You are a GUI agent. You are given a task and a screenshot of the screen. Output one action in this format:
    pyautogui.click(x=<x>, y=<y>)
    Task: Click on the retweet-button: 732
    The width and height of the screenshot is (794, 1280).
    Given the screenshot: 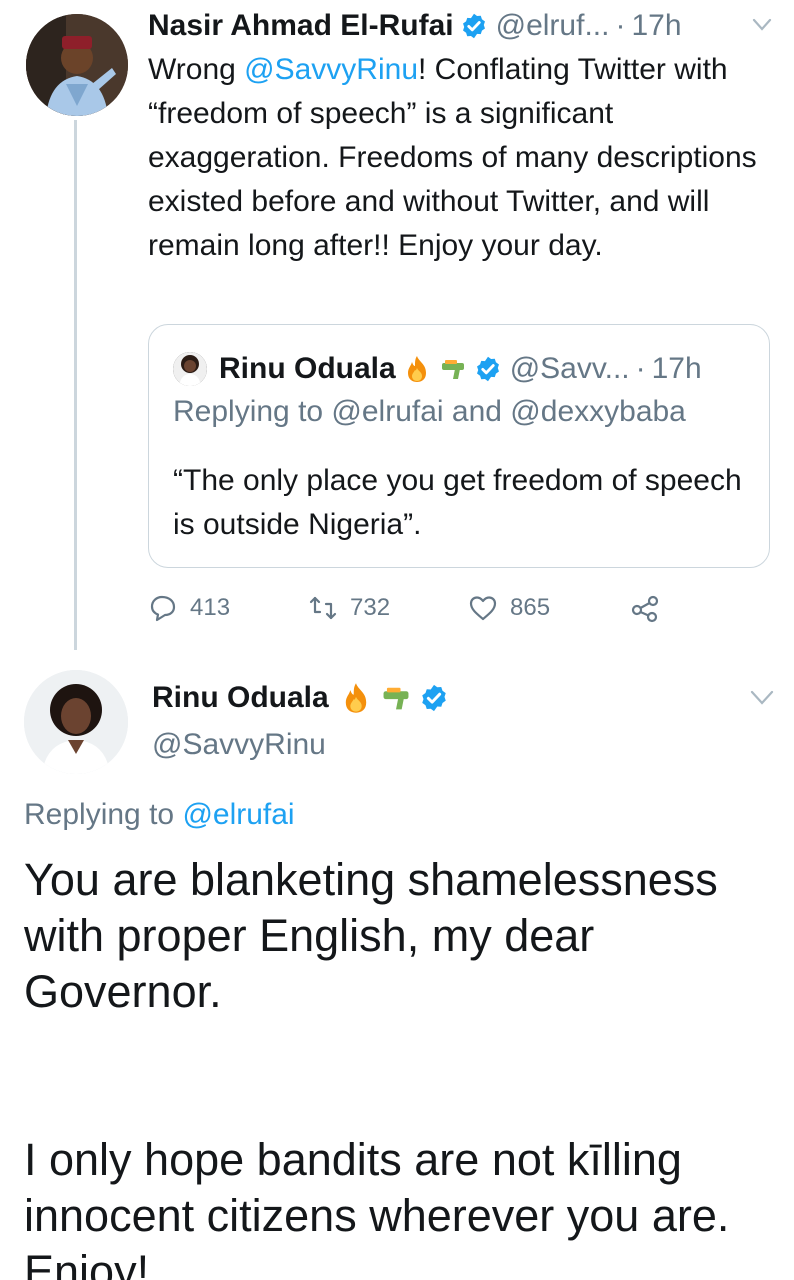 What is the action you would take?
    pyautogui.click(x=388, y=608)
    